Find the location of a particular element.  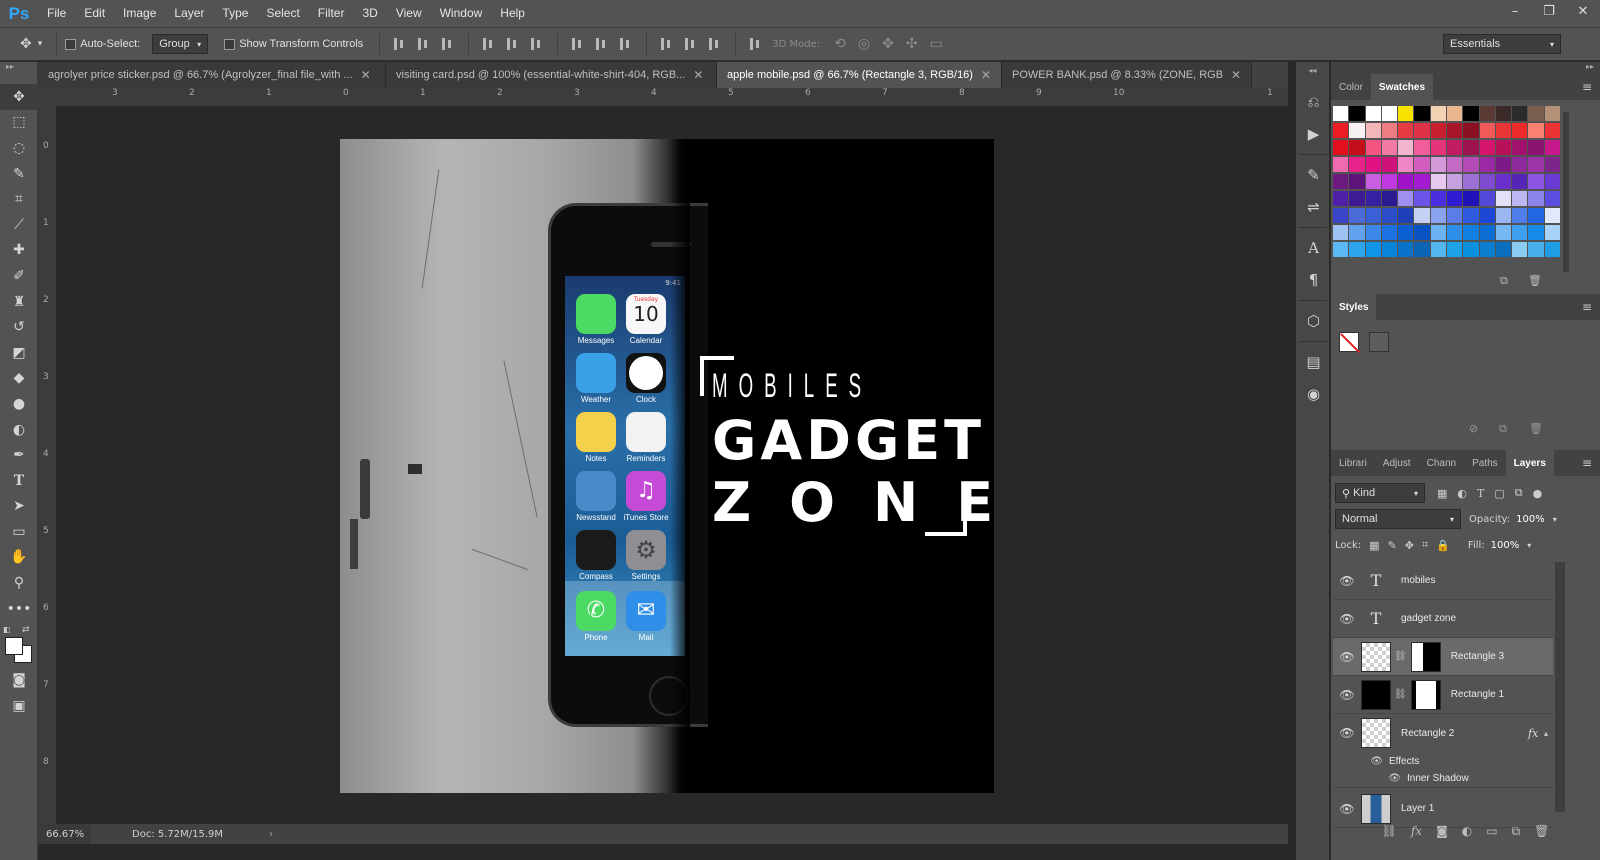

status-menu-chevron-icon: › is located at coordinates (271, 834).